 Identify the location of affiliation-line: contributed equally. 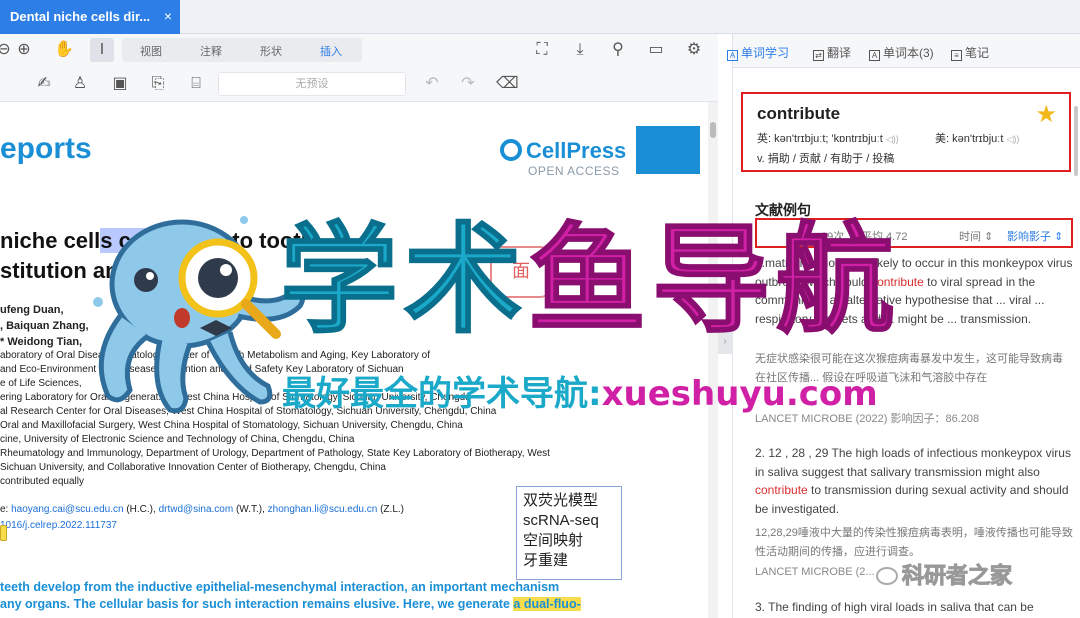
(42, 481).